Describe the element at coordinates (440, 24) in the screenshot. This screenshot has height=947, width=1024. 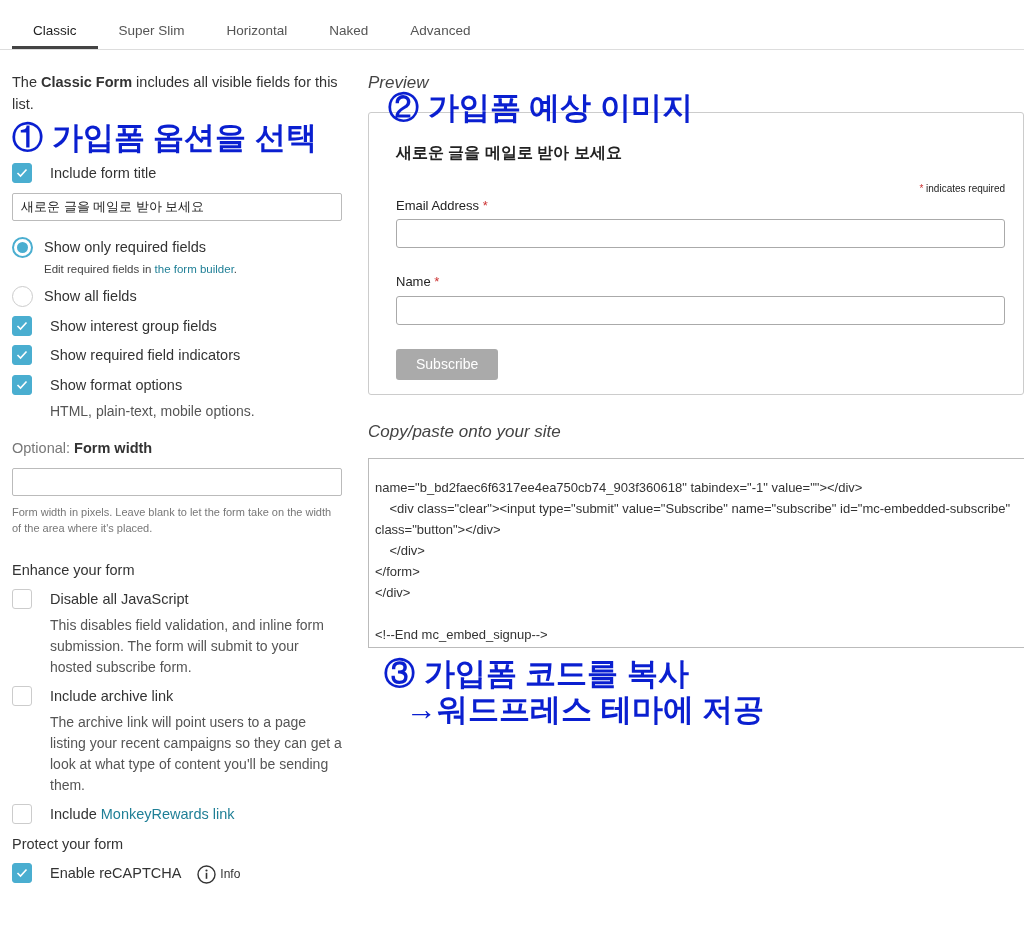
I see `tab: Advanced` at that location.